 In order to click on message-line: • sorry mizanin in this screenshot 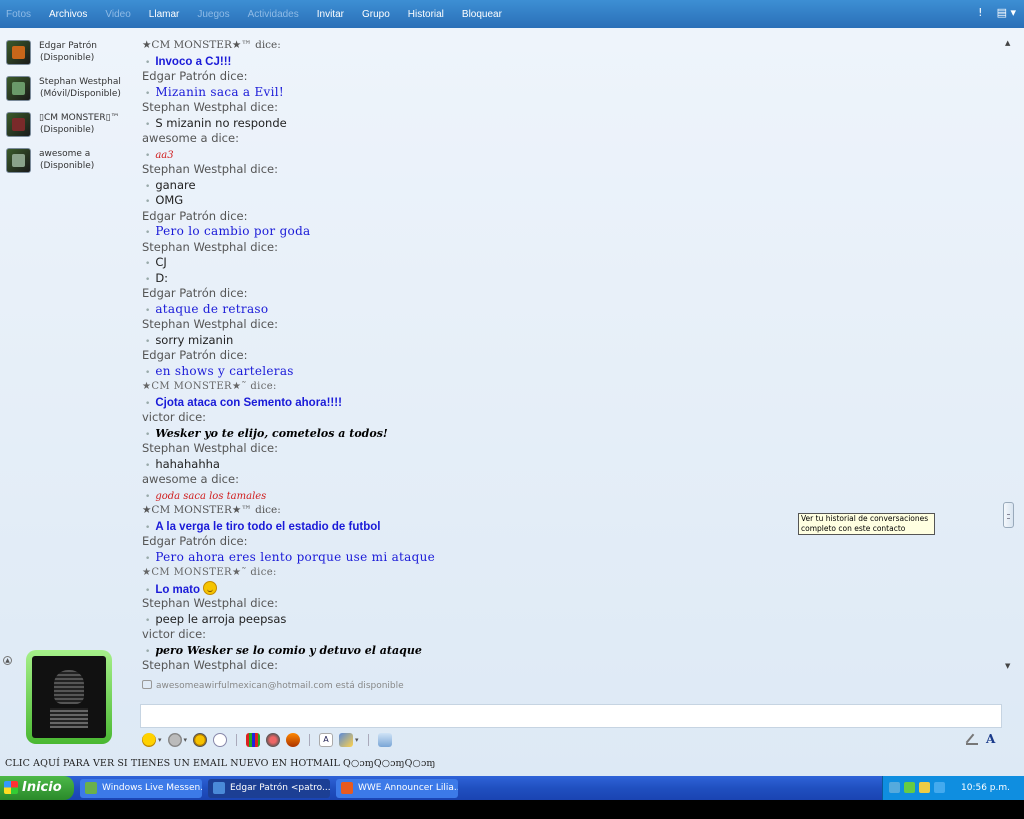, I will do `click(568, 341)`.